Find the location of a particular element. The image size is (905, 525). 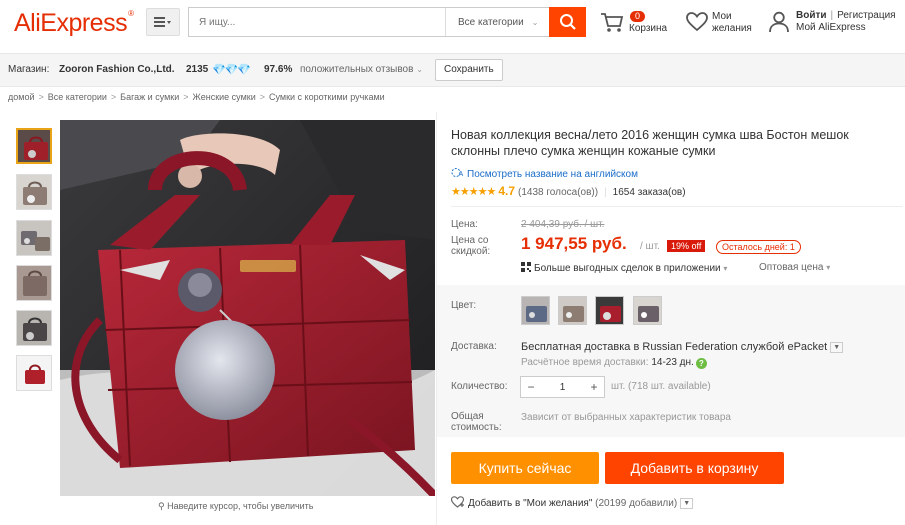

divider is located at coordinates (677, 206).